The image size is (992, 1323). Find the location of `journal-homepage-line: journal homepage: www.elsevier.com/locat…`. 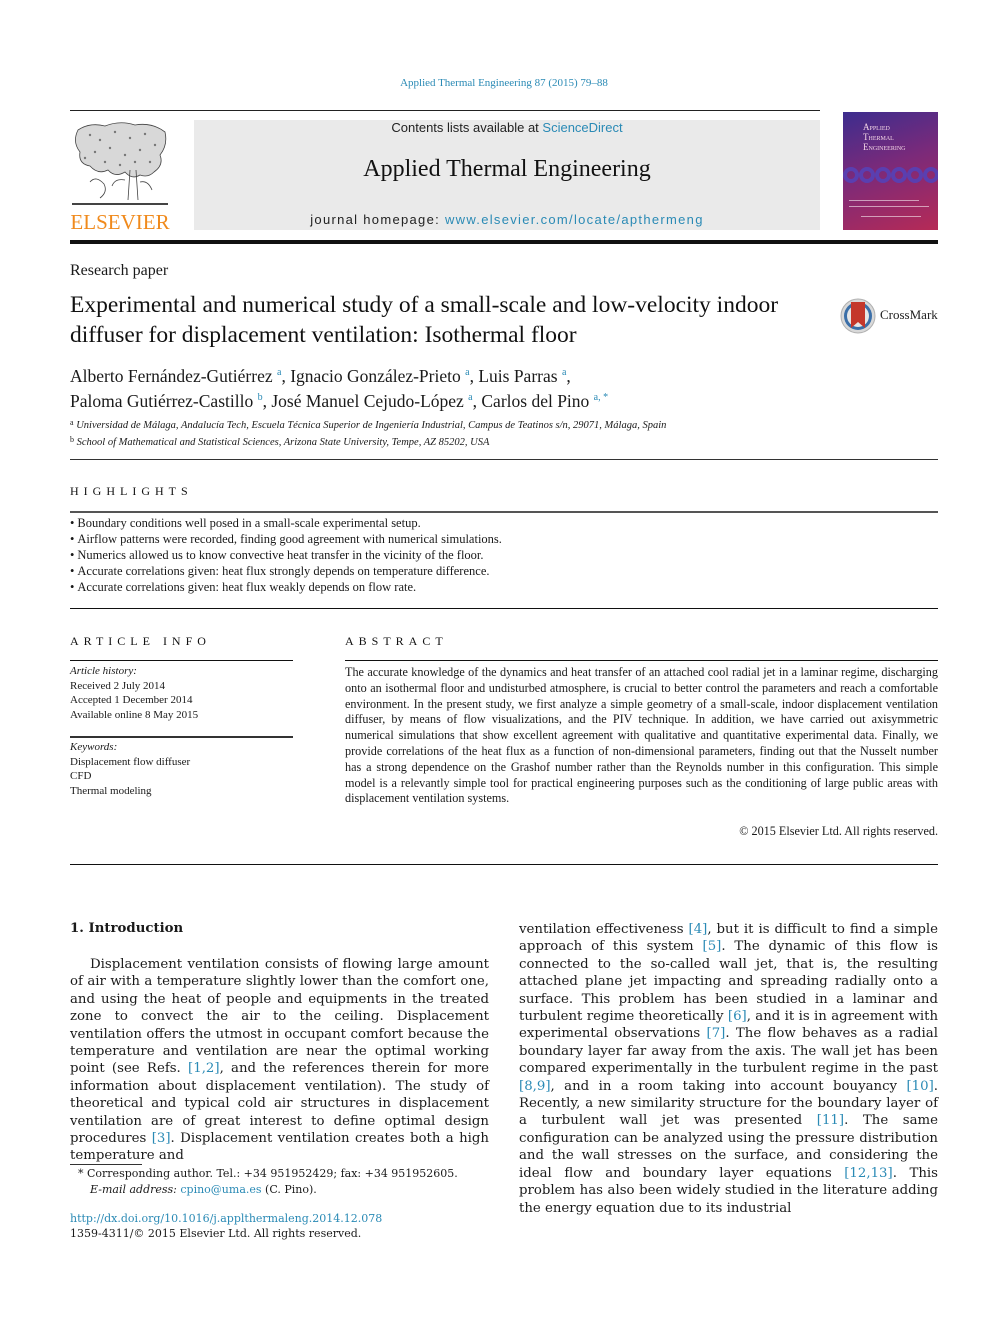

journal-homepage-line: journal homepage: www.elsevier.com/locat… is located at coordinates (507, 219).